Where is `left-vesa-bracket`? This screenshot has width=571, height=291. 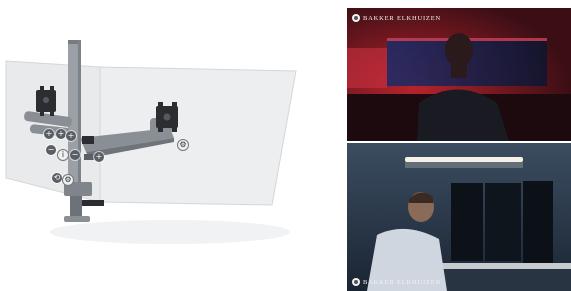 left-vesa-bracket is located at coordinates (46, 101).